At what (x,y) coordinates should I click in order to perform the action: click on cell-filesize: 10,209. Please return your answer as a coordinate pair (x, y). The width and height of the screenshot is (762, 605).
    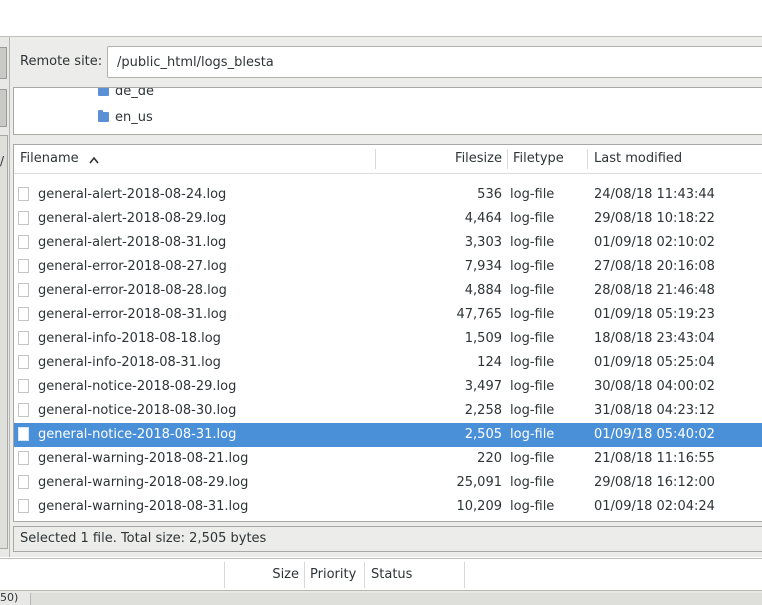
    Looking at the image, I should click on (479, 506).